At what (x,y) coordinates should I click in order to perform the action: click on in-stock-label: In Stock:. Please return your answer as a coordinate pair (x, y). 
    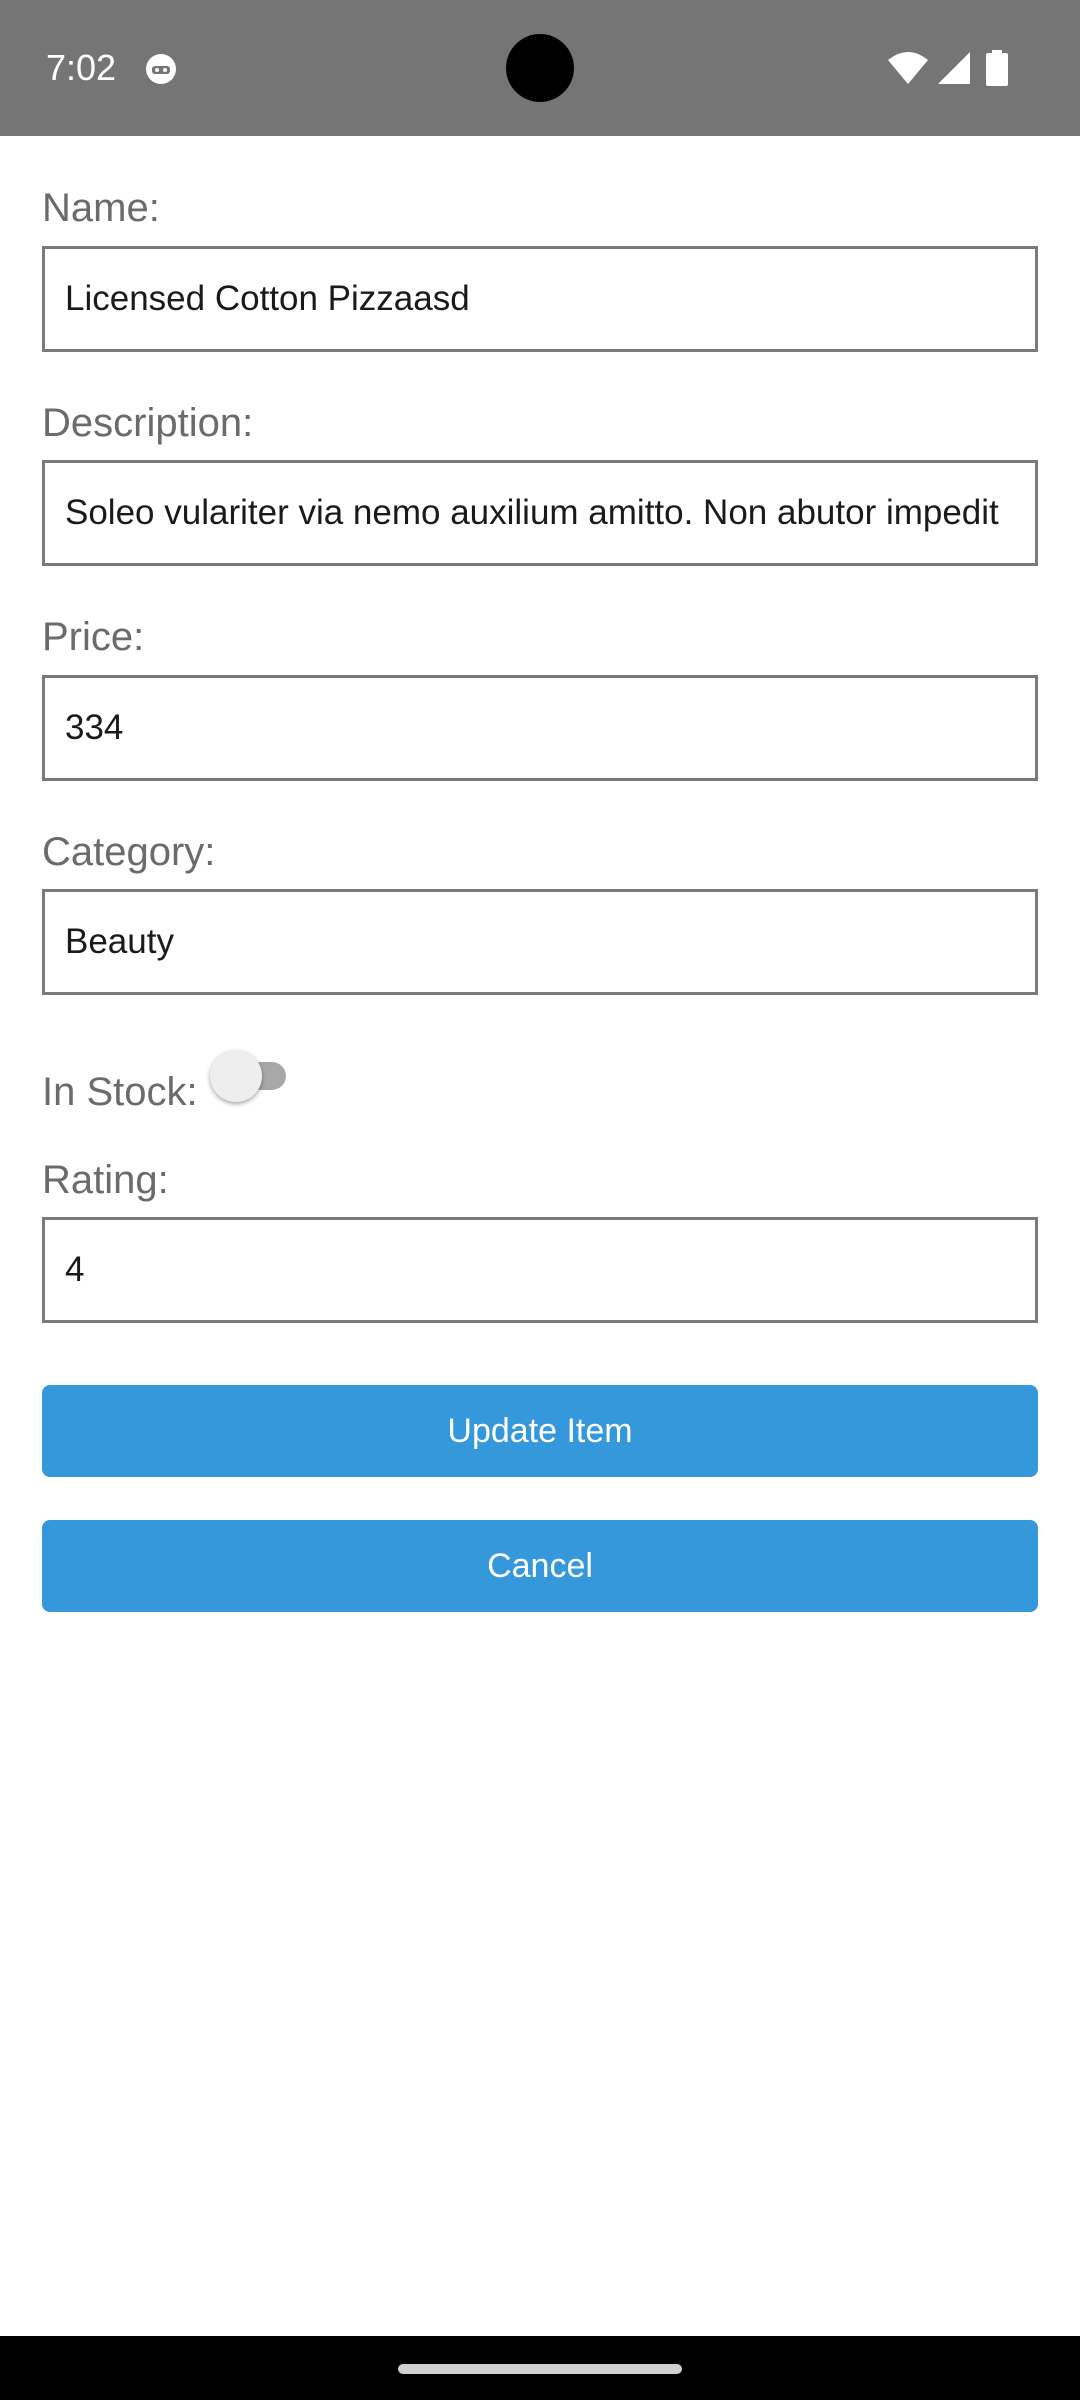
    Looking at the image, I should click on (120, 1092).